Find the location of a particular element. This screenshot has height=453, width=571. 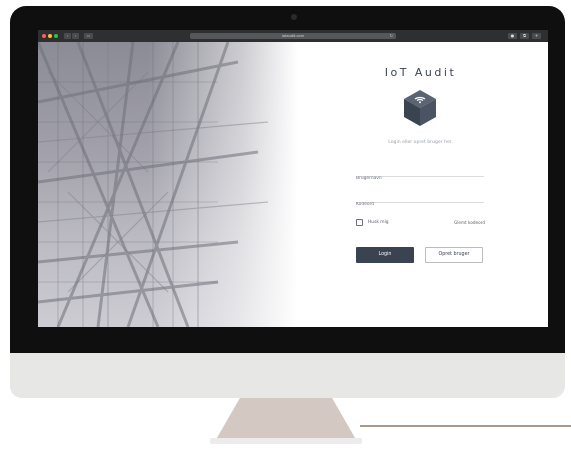

url-text: iotaudit.com is located at coordinates (292, 36).